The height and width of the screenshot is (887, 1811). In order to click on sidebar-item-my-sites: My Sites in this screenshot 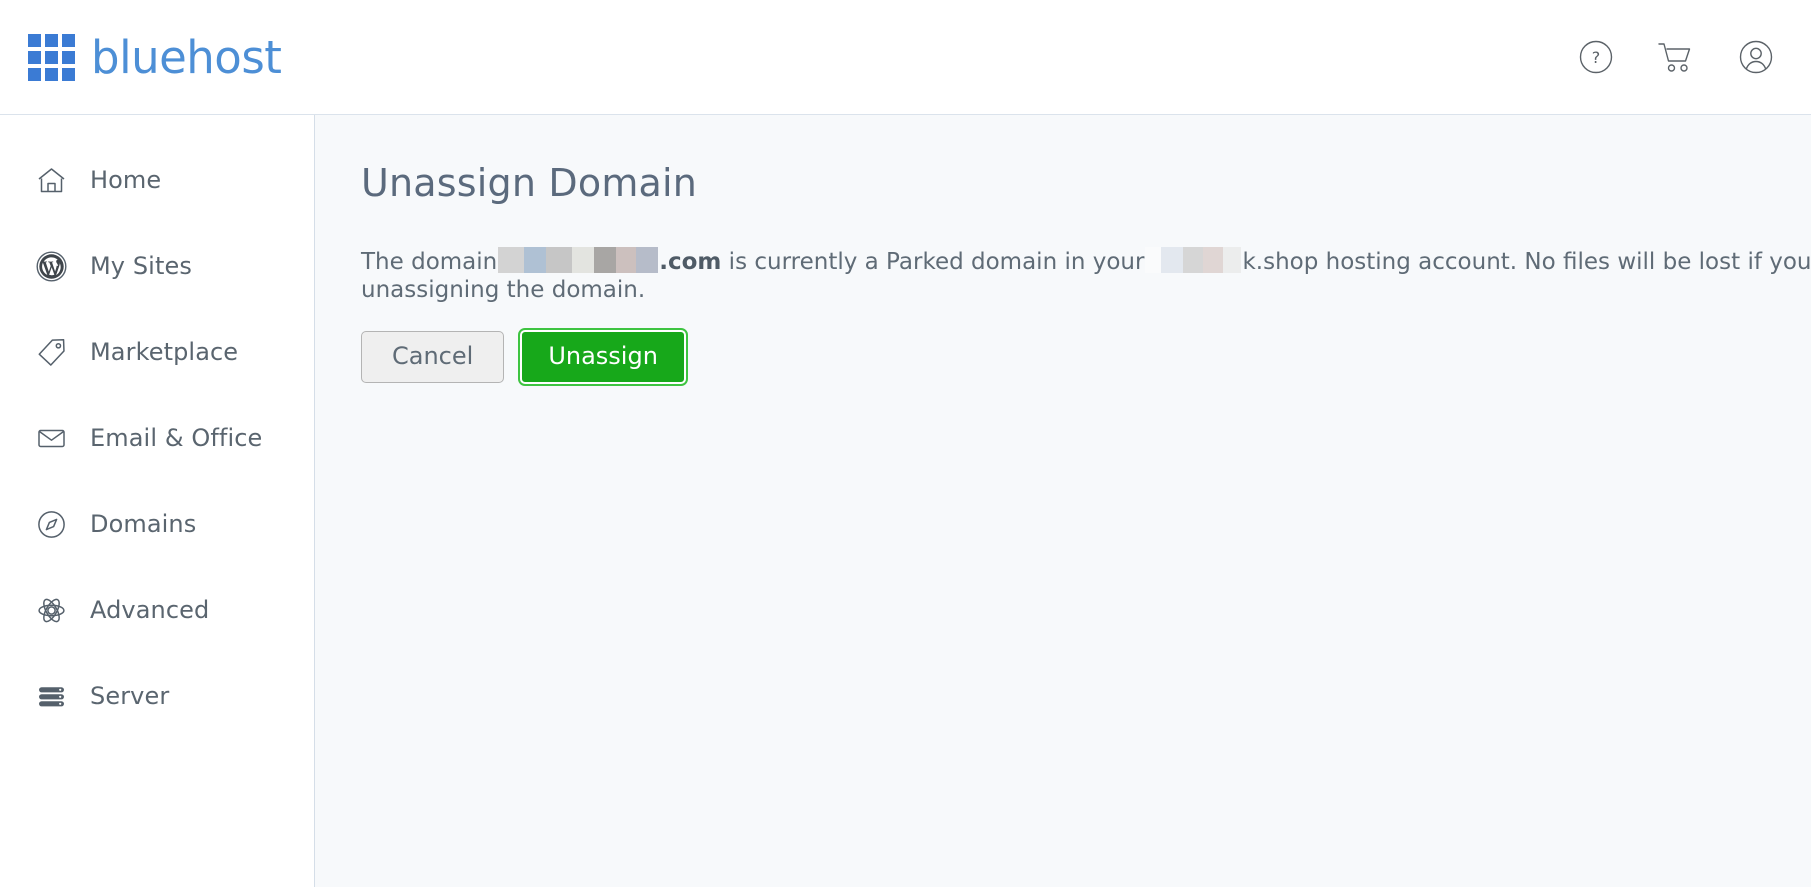, I will do `click(157, 266)`.